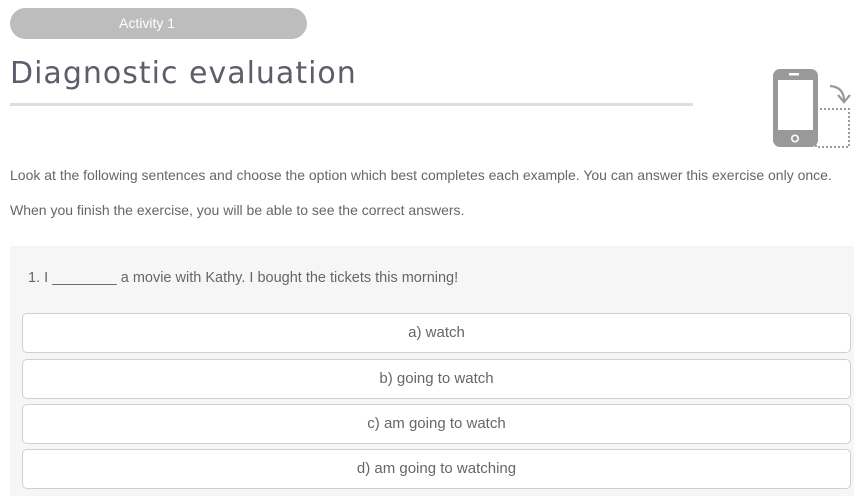 The height and width of the screenshot is (496, 854). What do you see at coordinates (351, 104) in the screenshot?
I see `title-divider` at bounding box center [351, 104].